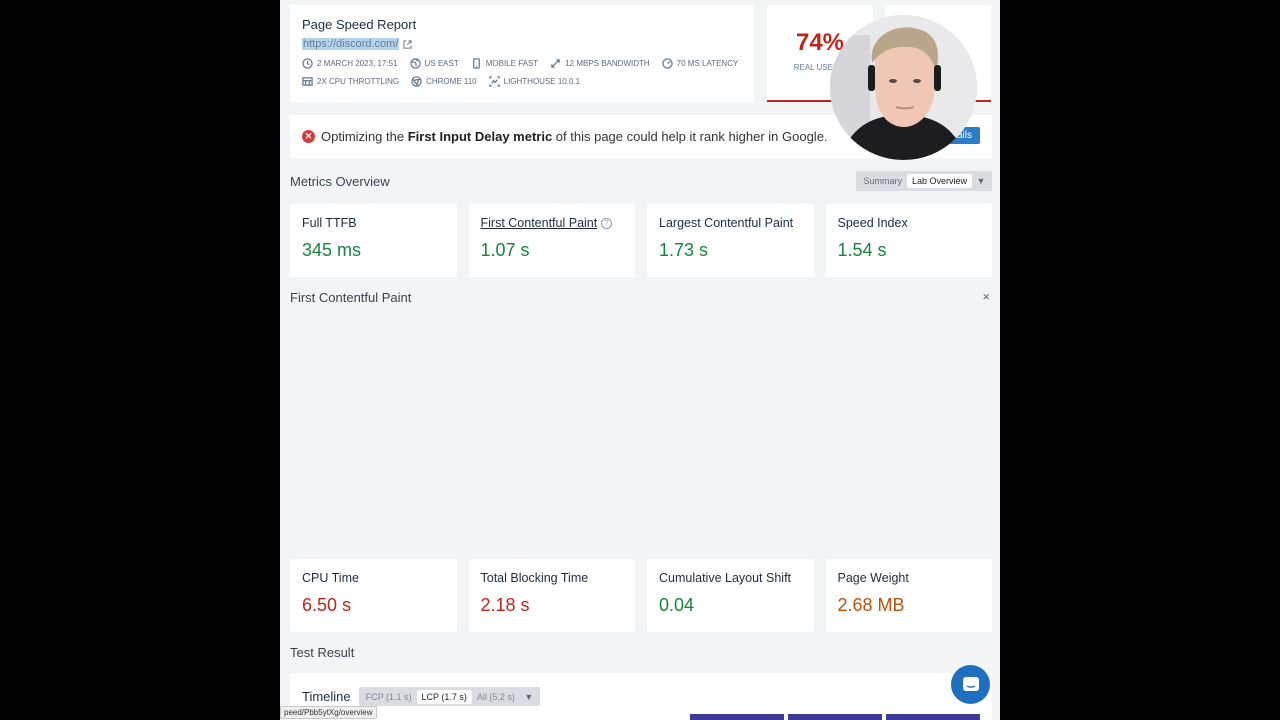 The width and height of the screenshot is (1280, 720). Describe the element at coordinates (730, 595) in the screenshot. I see `metric-cumulative-layout-shift: Cumulative Layout Shift 0.04` at that location.